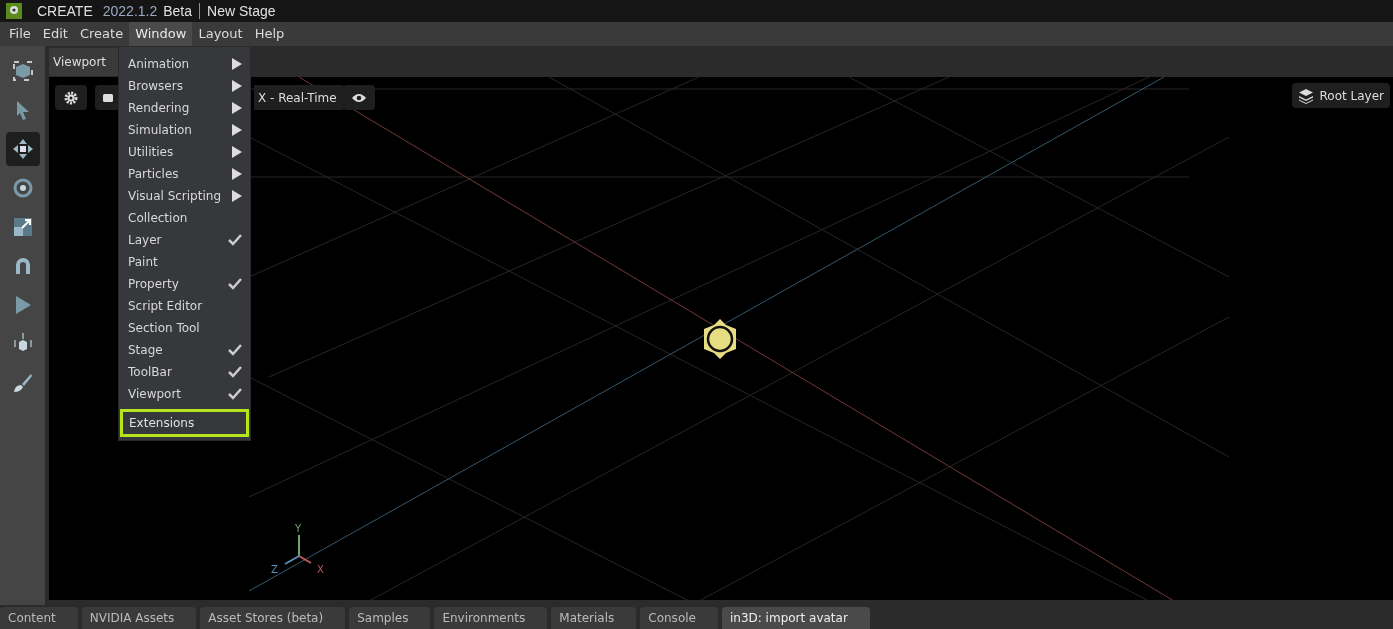 This screenshot has height=629, width=1393. I want to click on menu-item: Create, so click(101, 34).